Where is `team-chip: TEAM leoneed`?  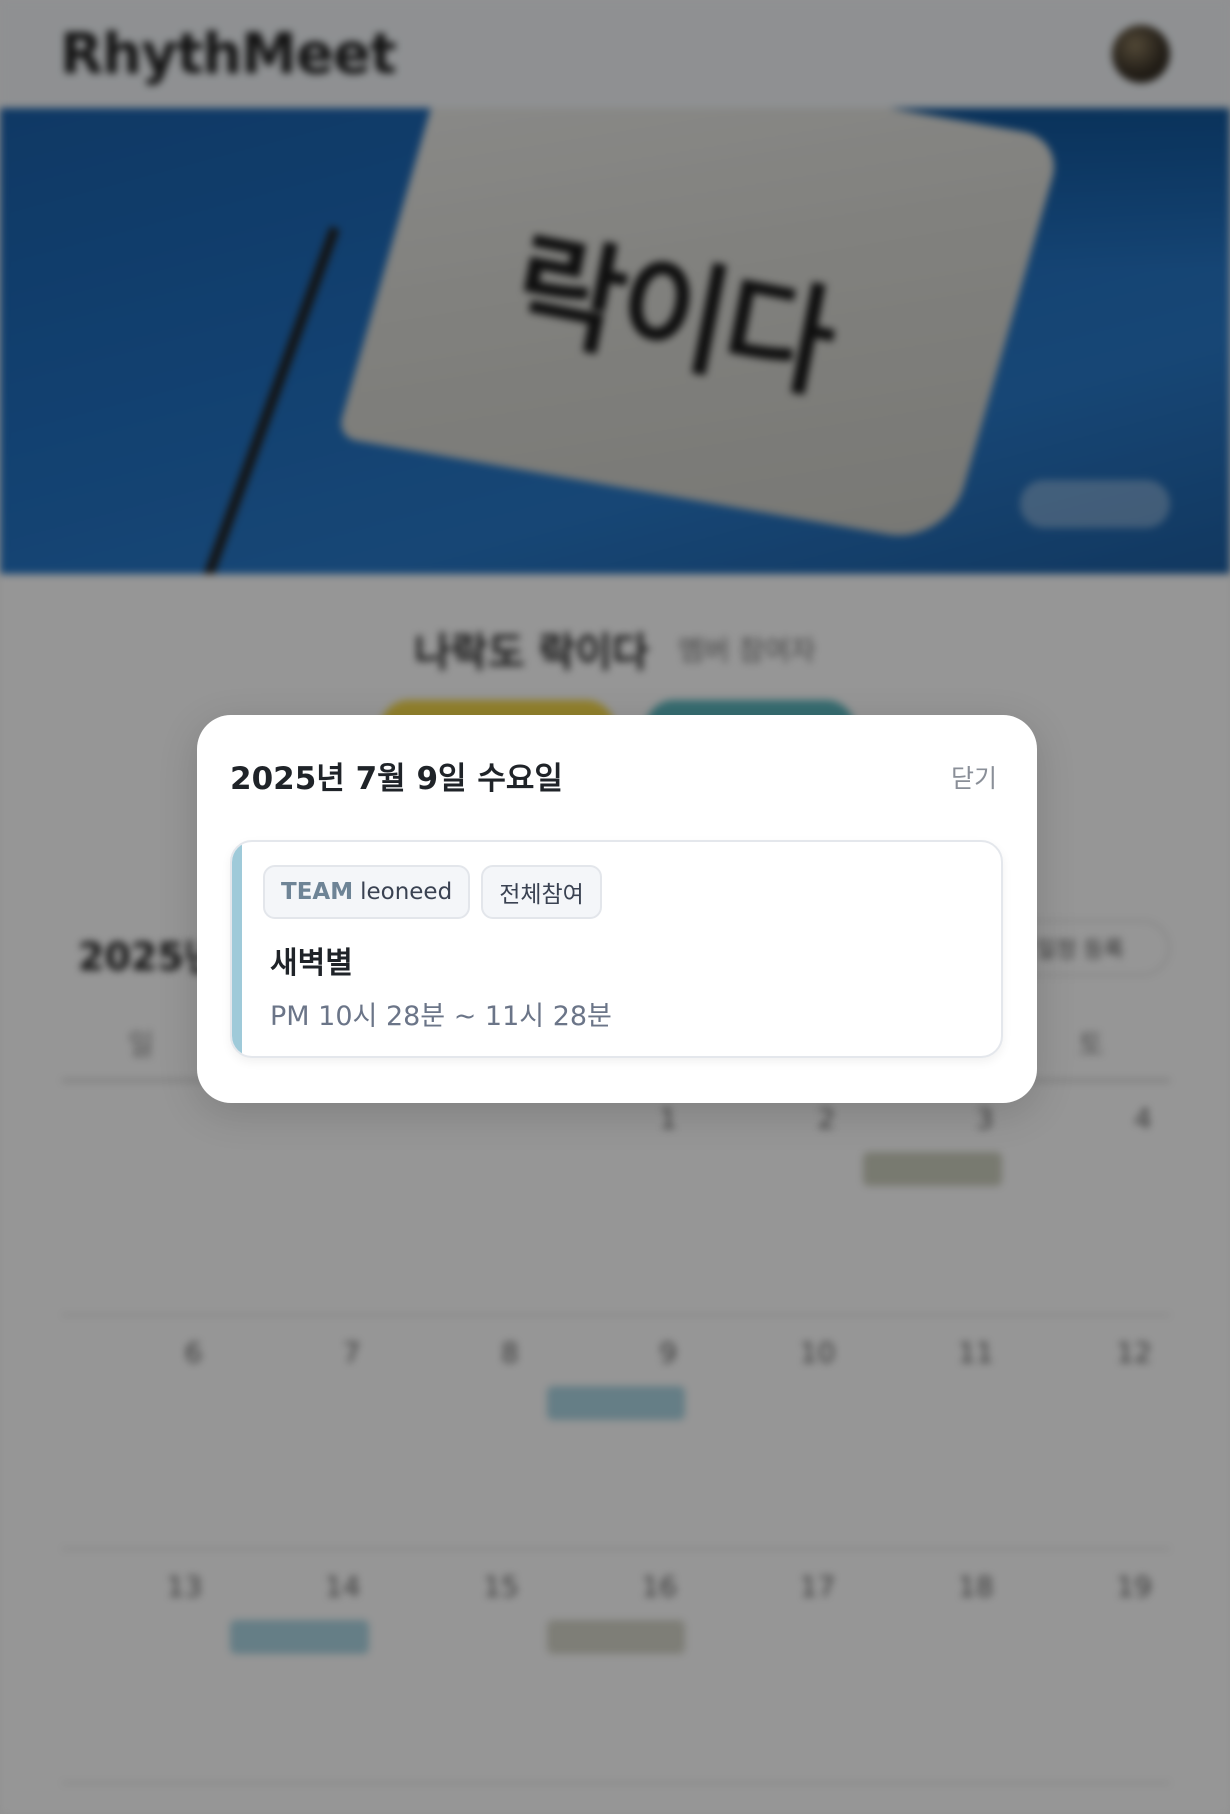 team-chip: TEAM leoneed is located at coordinates (367, 892).